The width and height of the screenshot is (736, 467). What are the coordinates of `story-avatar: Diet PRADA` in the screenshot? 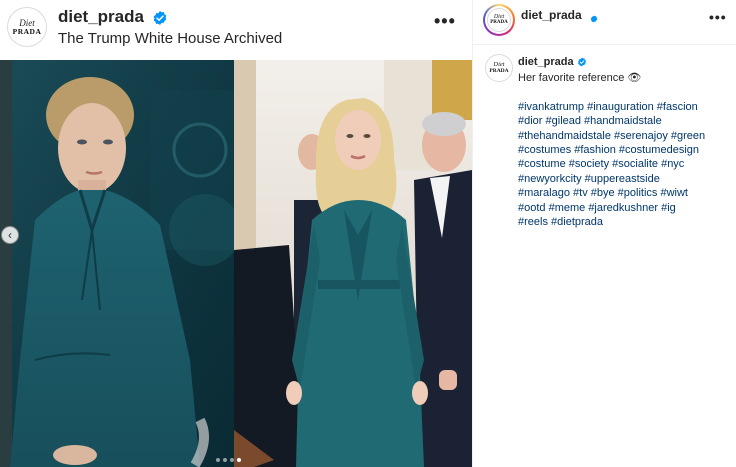 It's located at (499, 20).